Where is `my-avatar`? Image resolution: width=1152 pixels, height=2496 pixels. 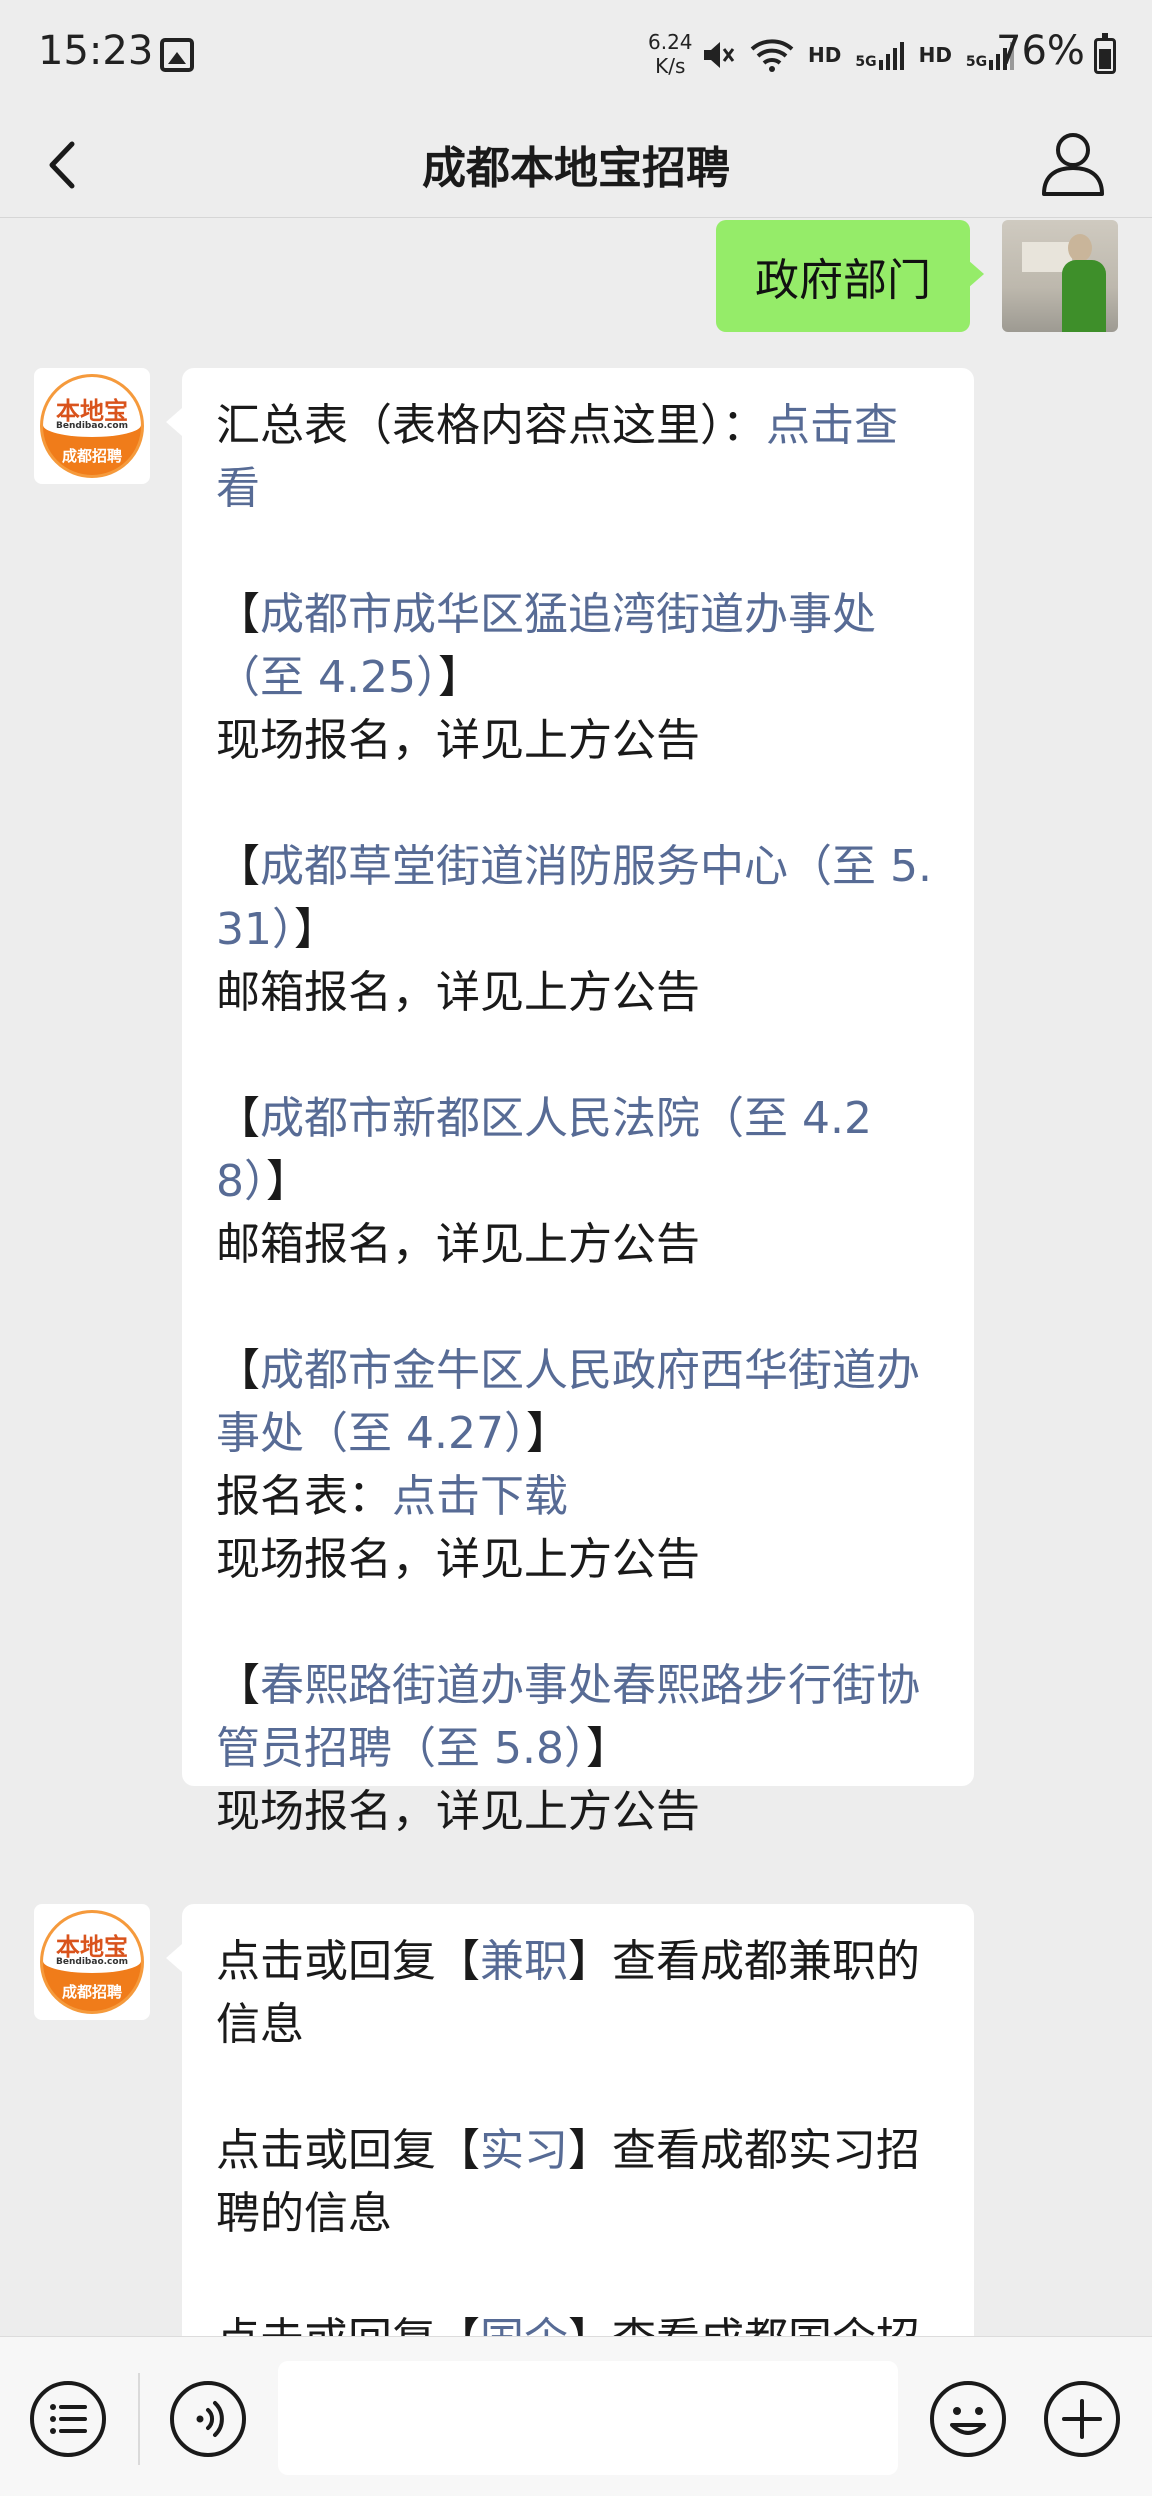 my-avatar is located at coordinates (1060, 276).